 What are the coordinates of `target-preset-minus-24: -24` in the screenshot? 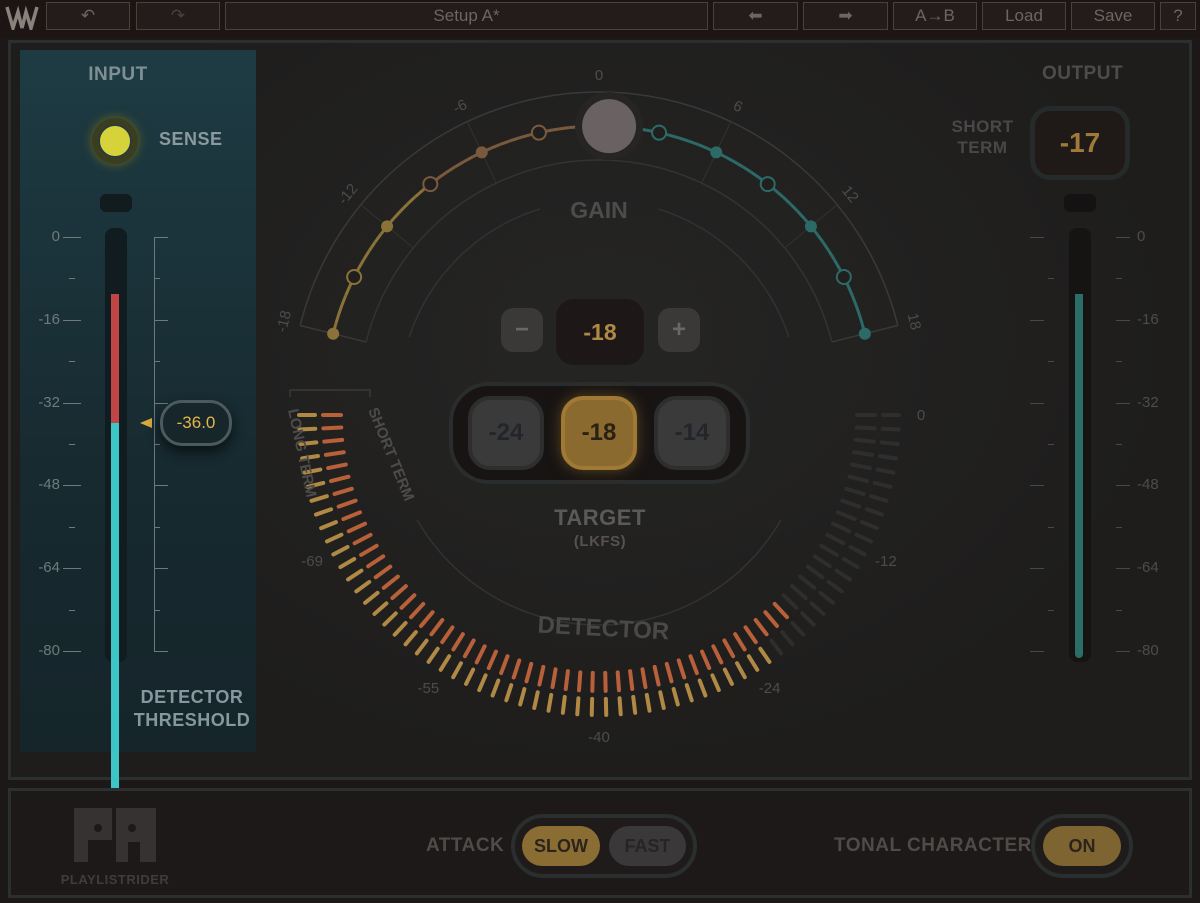 It's located at (506, 433).